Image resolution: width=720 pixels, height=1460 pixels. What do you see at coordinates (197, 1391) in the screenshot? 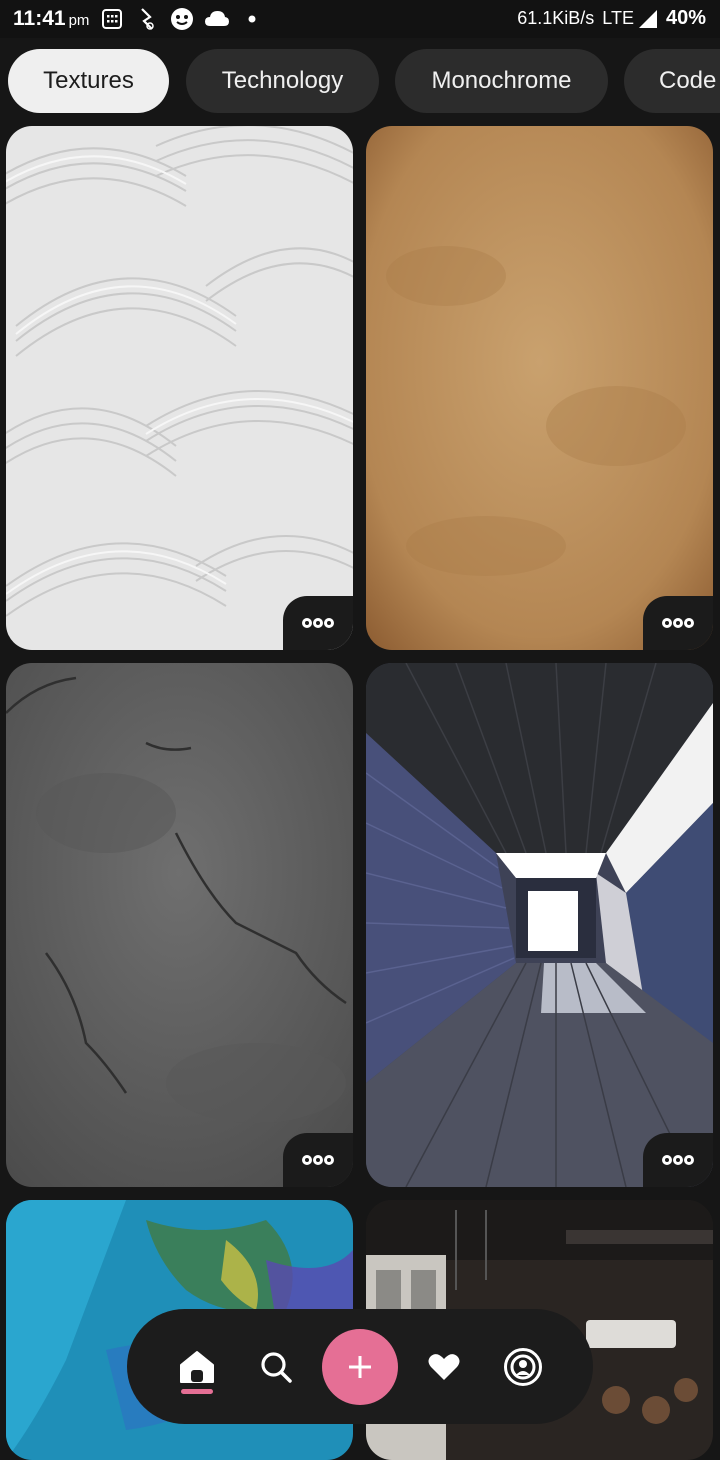
I see `home-active-indicator` at bounding box center [197, 1391].